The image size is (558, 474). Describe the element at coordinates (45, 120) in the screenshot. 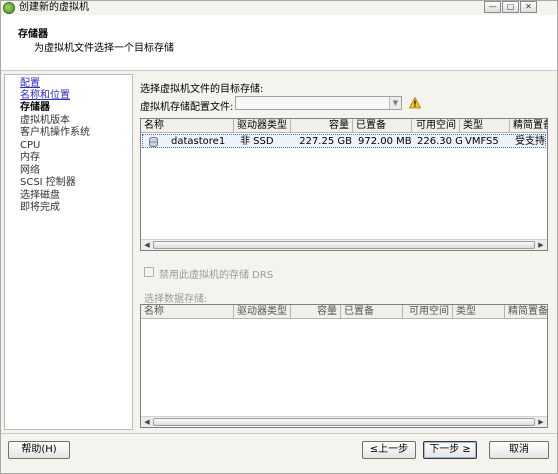

I see `nav-item-vm-version: 虚拟机版本` at that location.